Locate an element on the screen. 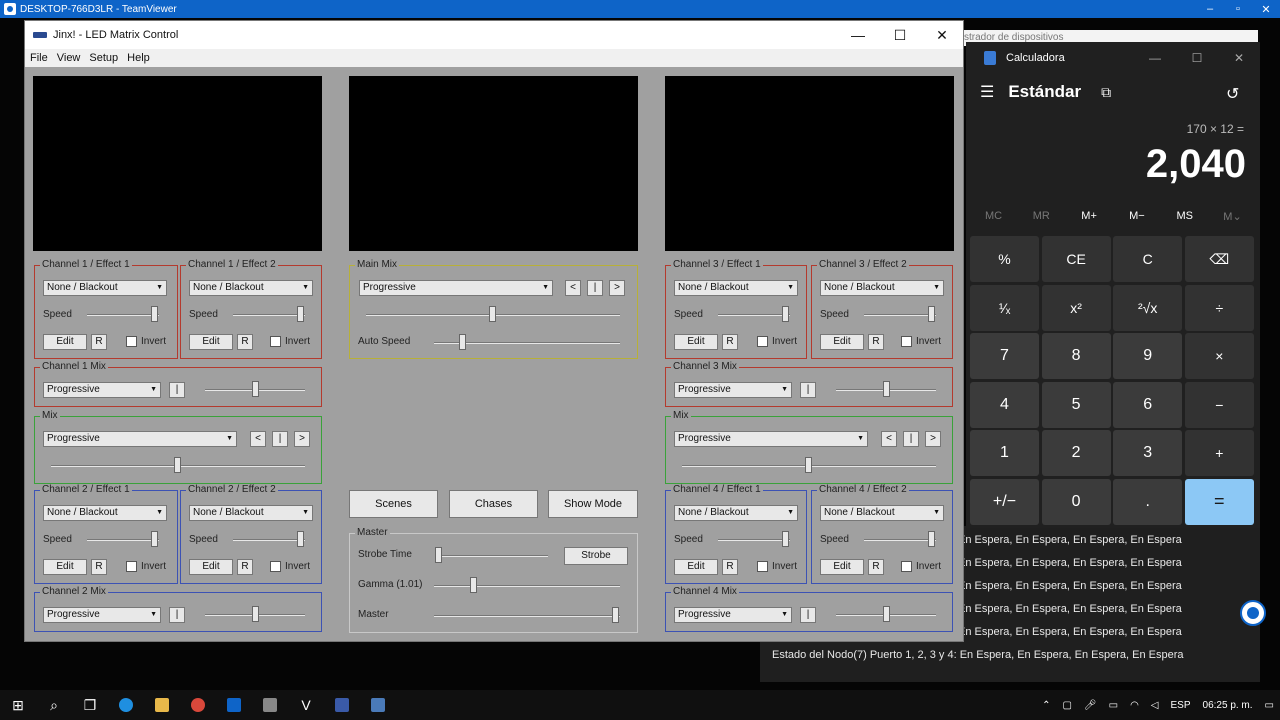 This screenshot has height=720, width=1280. mix-crossfader-thumb is located at coordinates (808, 465).